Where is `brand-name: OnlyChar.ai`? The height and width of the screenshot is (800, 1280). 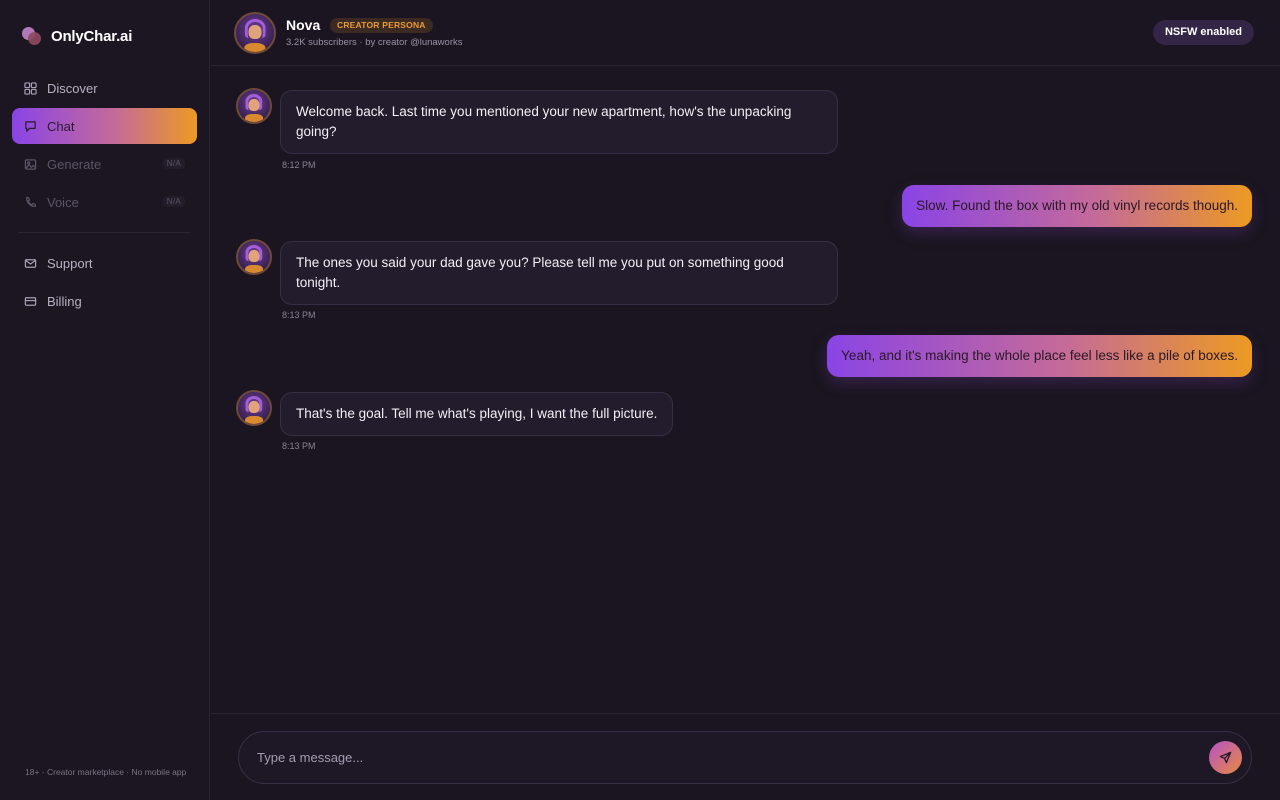
brand-name: OnlyChar.ai is located at coordinates (92, 36).